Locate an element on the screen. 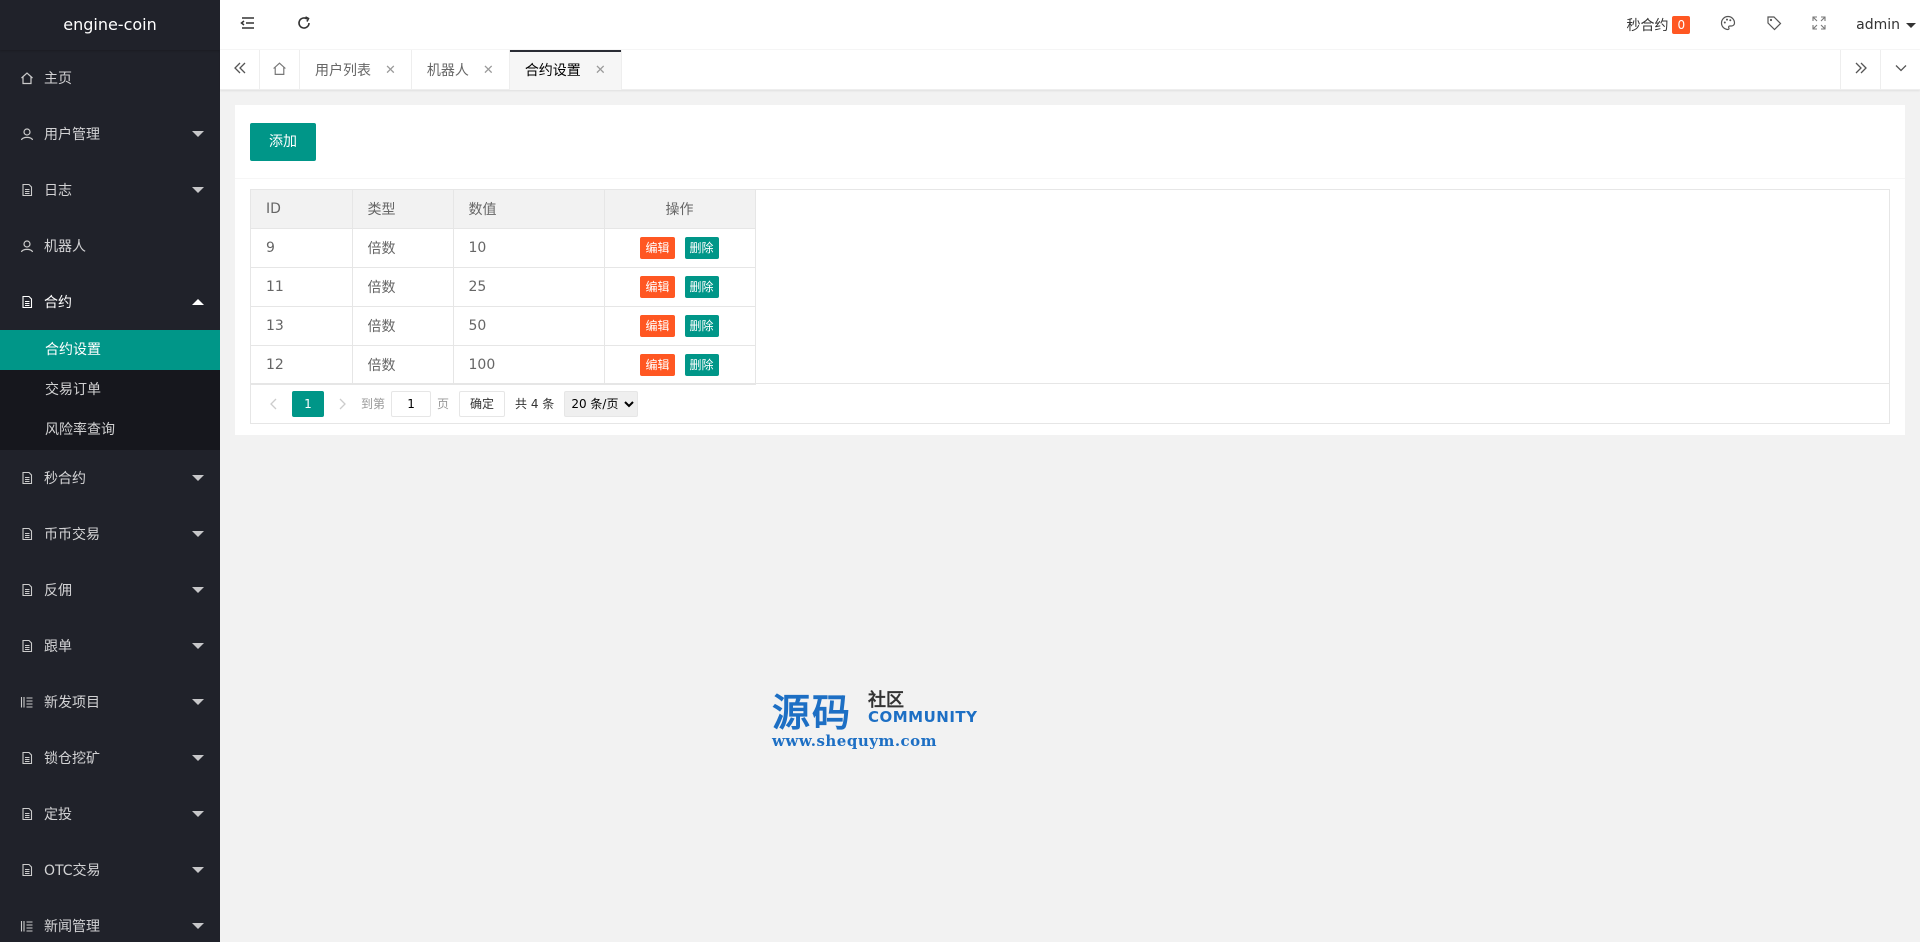 This screenshot has height=942, width=1920. prev-page-button is located at coordinates (274, 404).